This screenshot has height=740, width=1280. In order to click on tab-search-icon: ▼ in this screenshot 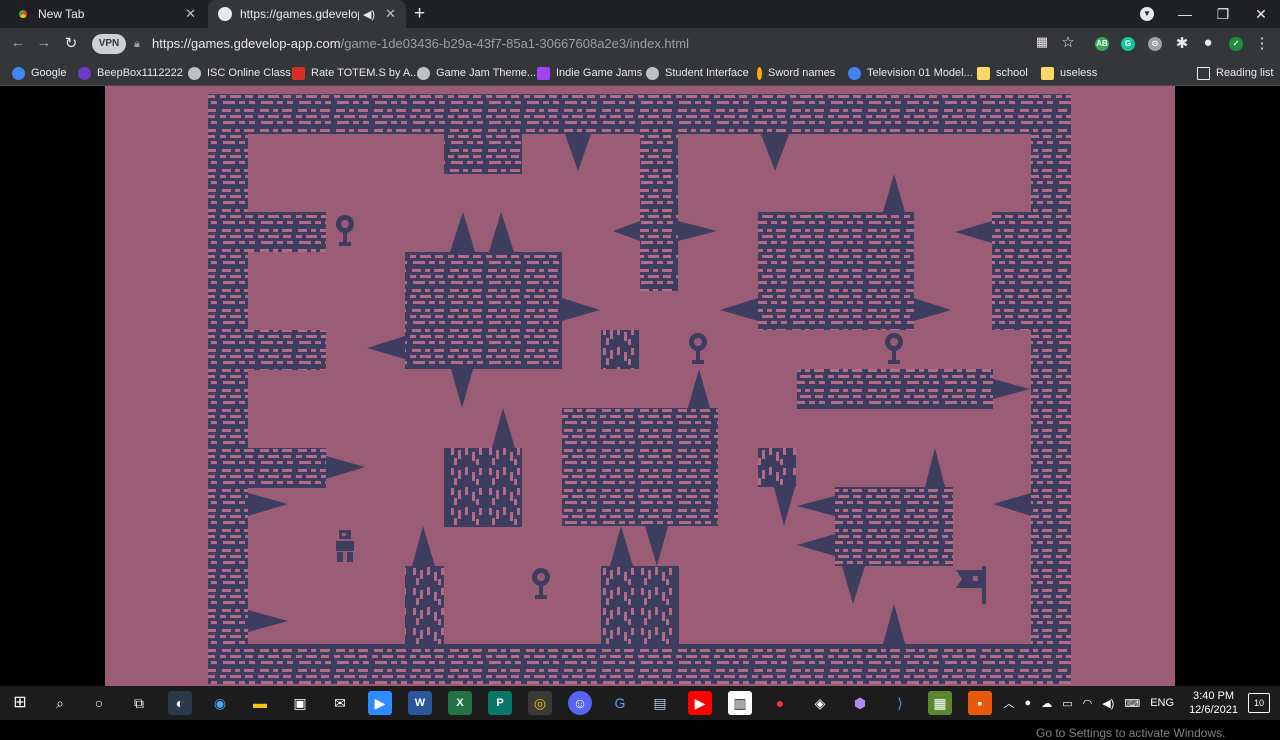, I will do `click(1147, 14)`.